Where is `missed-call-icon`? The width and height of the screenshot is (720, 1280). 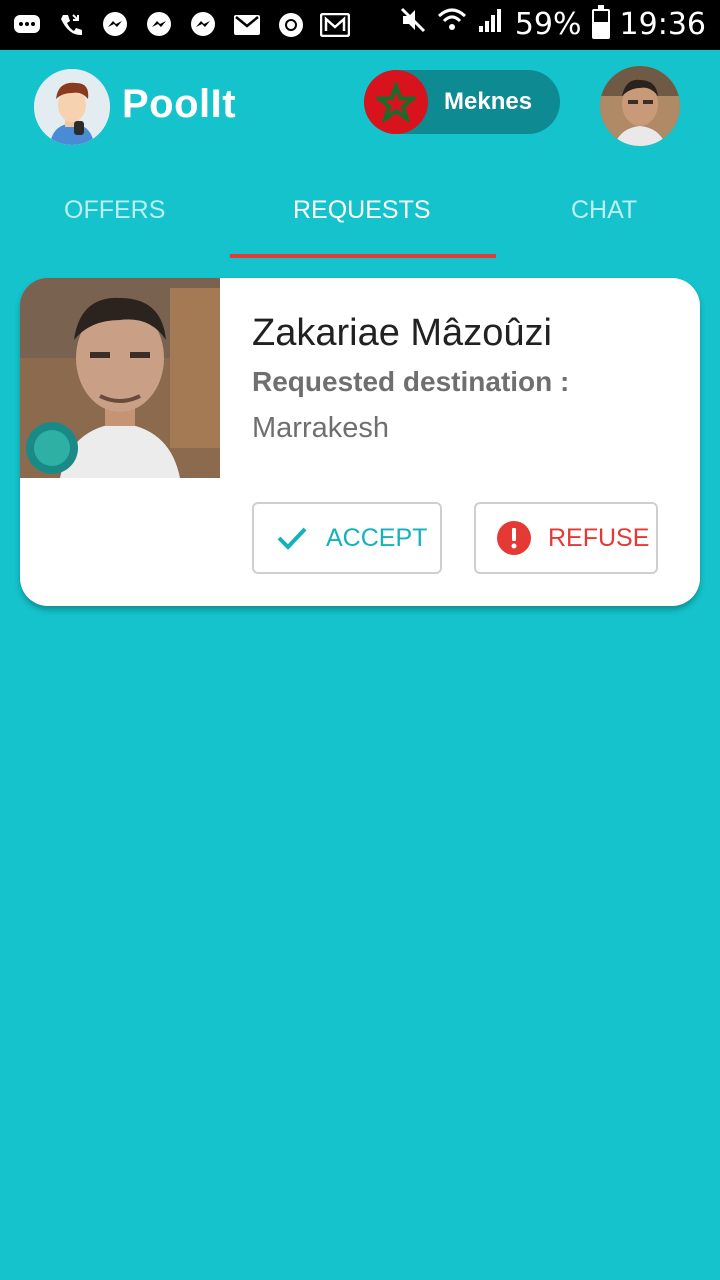
missed-call-icon is located at coordinates (71, 25).